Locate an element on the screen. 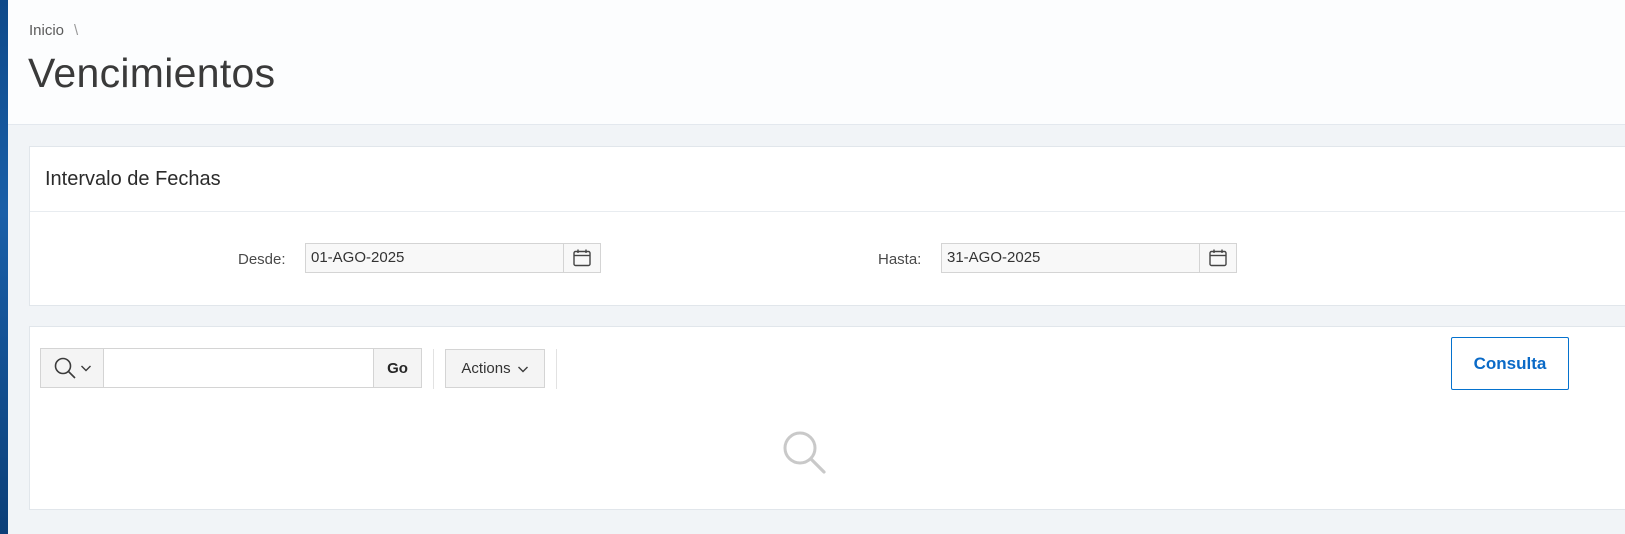 This screenshot has height=534, width=1625. breadcrumb-home-link: Inicio is located at coordinates (46, 30).